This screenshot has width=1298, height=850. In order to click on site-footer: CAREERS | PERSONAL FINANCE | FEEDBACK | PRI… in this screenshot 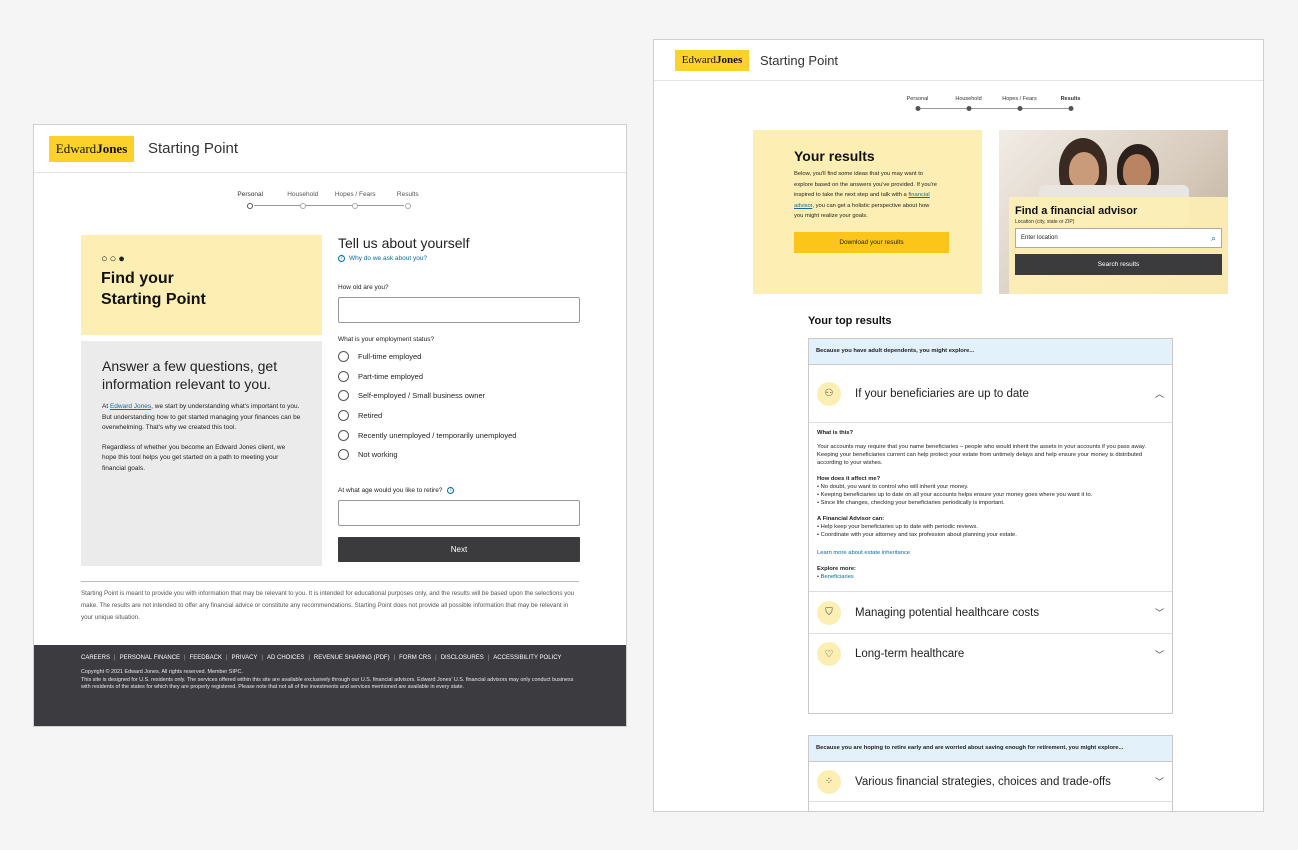, I will do `click(330, 685)`.